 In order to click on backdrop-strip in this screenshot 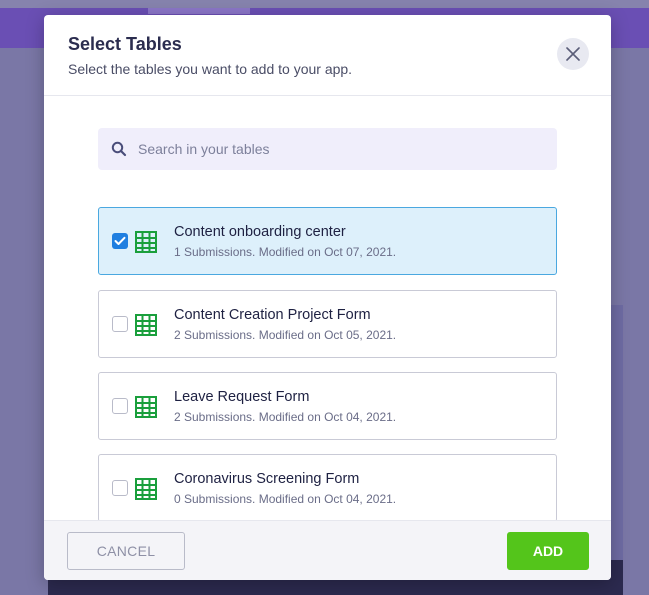, I will do `click(324, 4)`.